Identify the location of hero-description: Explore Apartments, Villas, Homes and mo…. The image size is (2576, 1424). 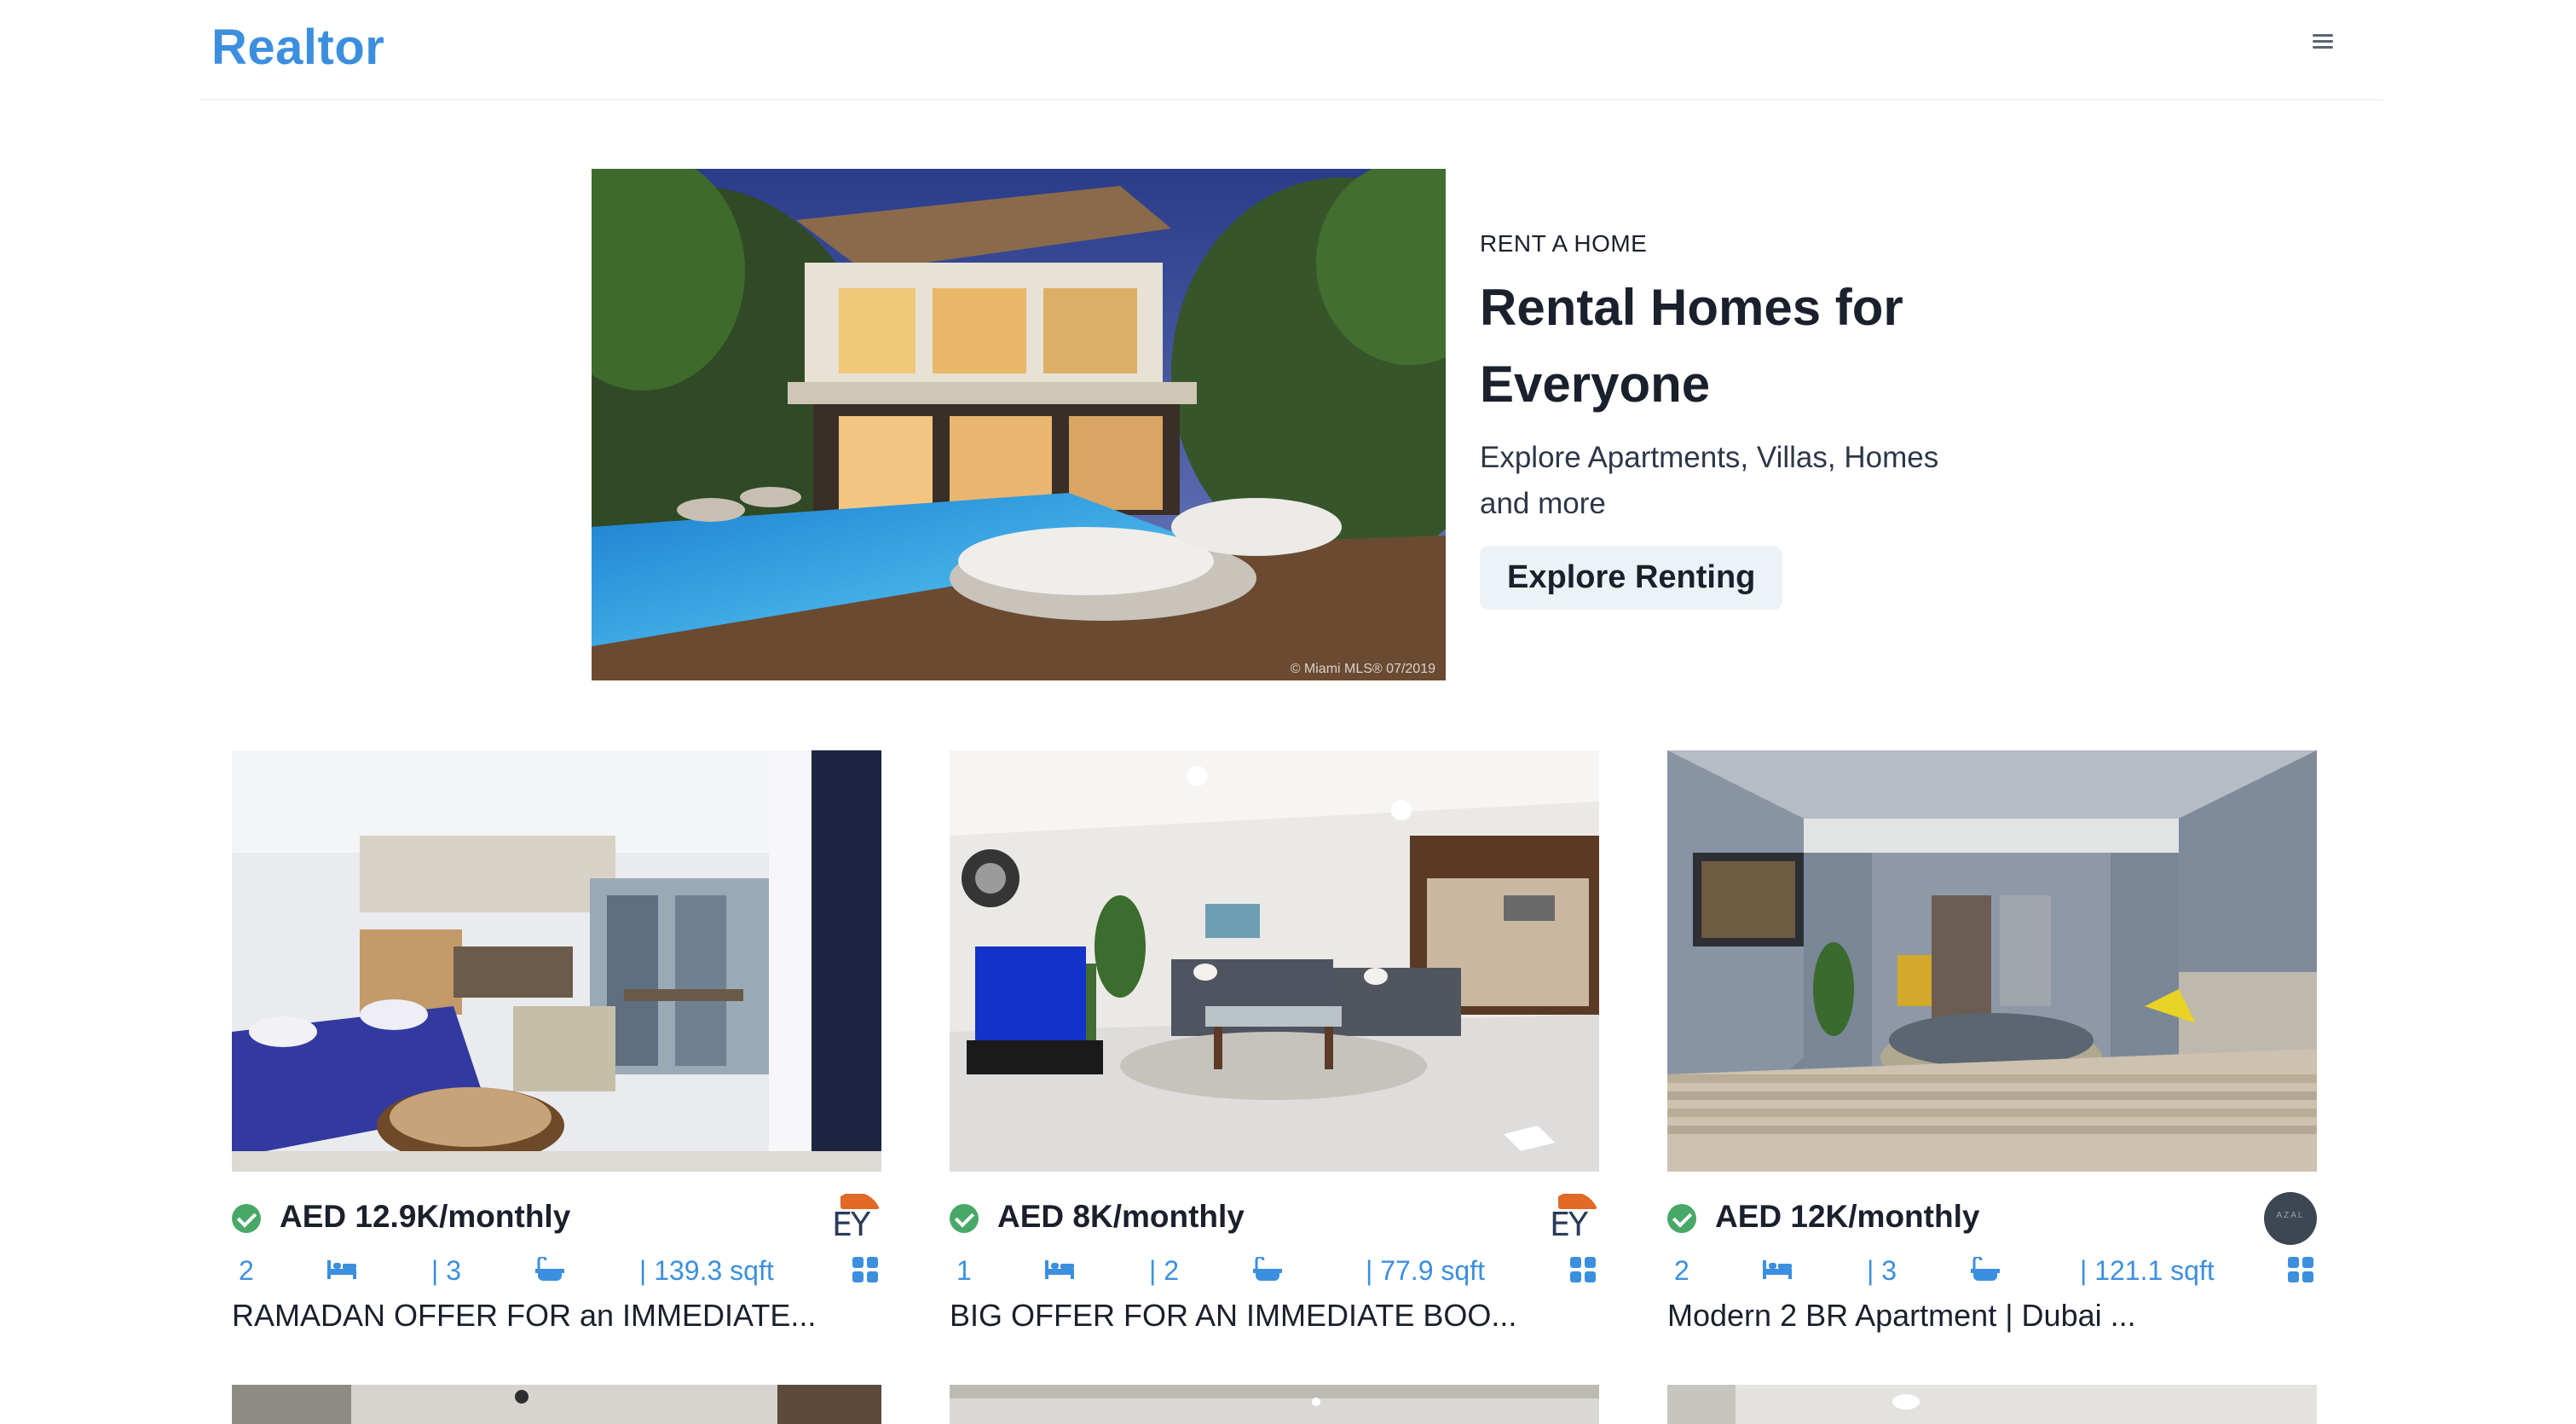
(1709, 480).